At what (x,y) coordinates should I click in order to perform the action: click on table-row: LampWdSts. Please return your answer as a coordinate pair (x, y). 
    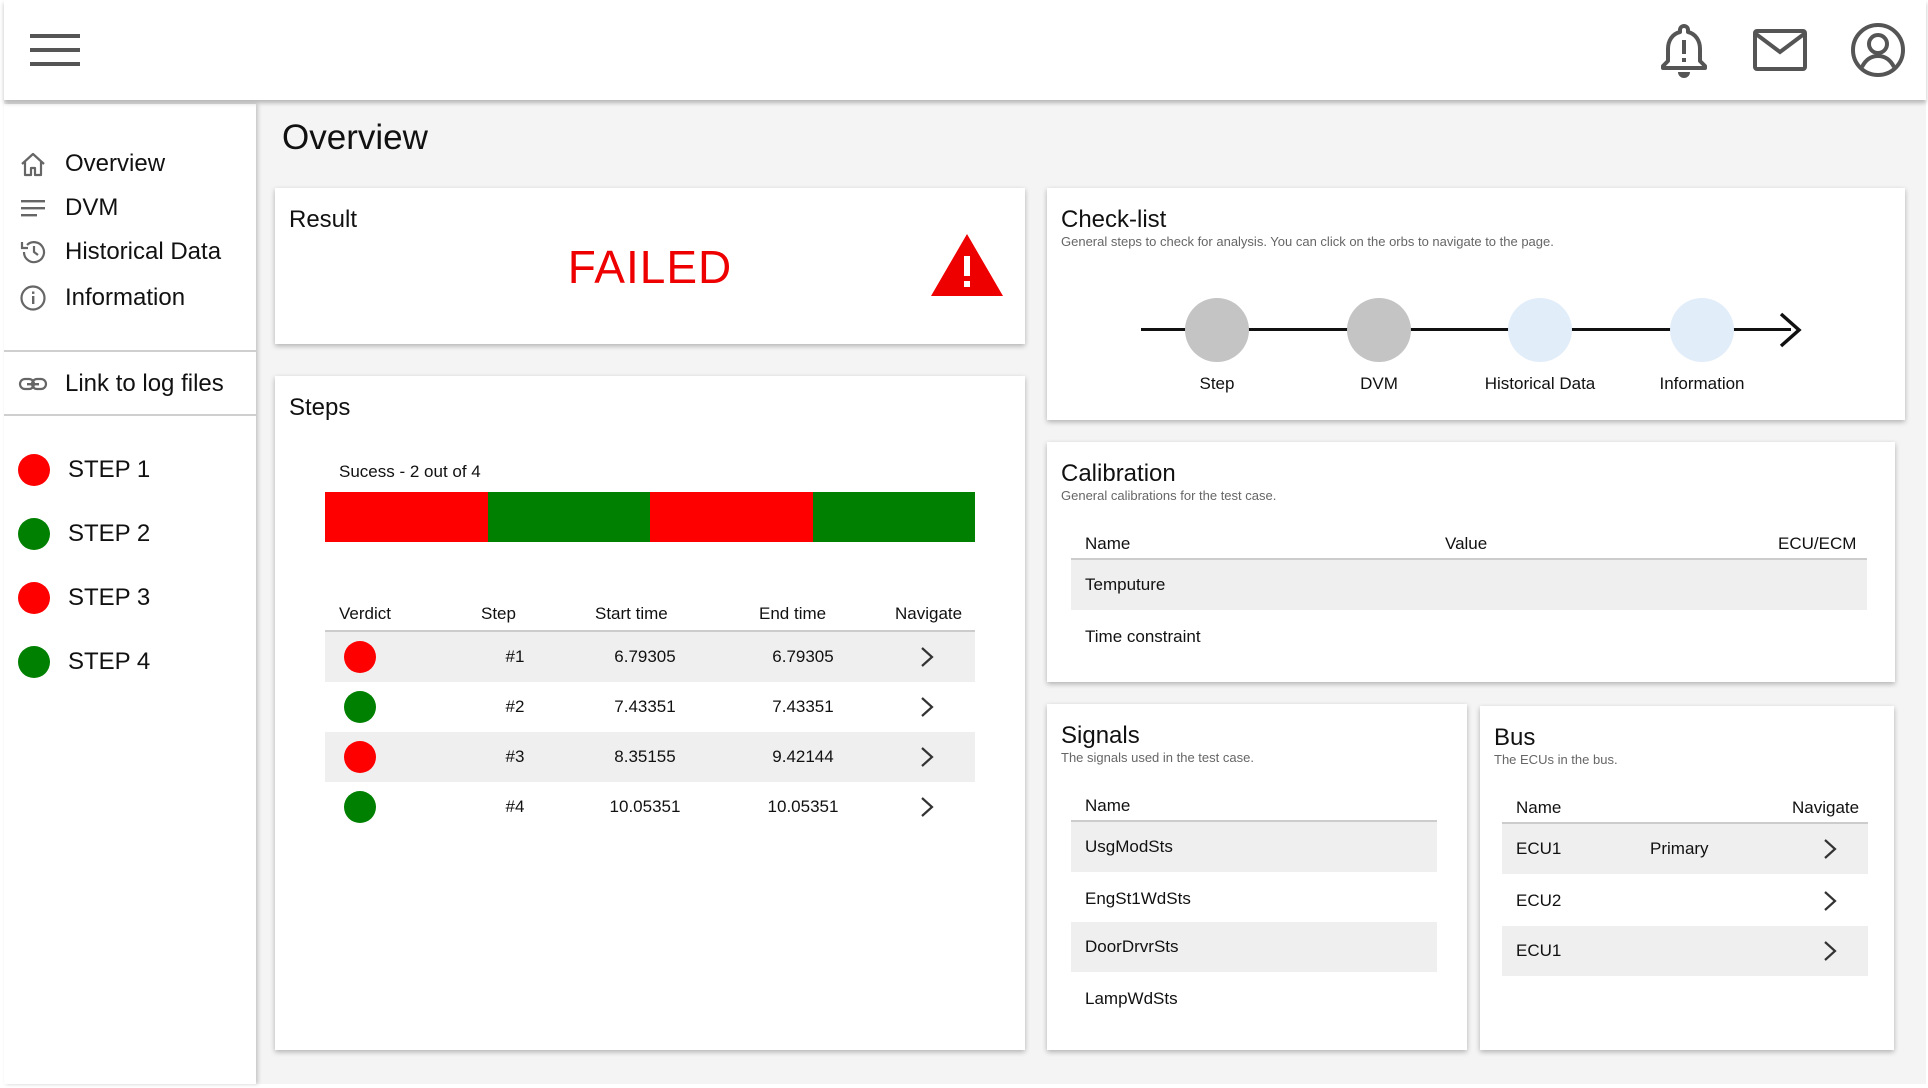
    Looking at the image, I should click on (1254, 999).